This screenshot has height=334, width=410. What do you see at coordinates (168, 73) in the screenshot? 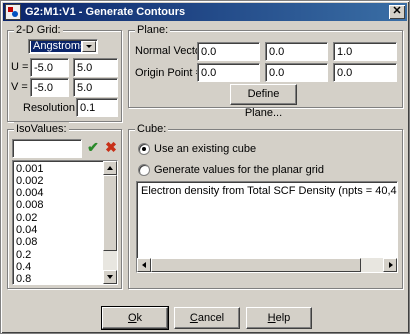
I see `origin-point-label: Origin Point =` at bounding box center [168, 73].